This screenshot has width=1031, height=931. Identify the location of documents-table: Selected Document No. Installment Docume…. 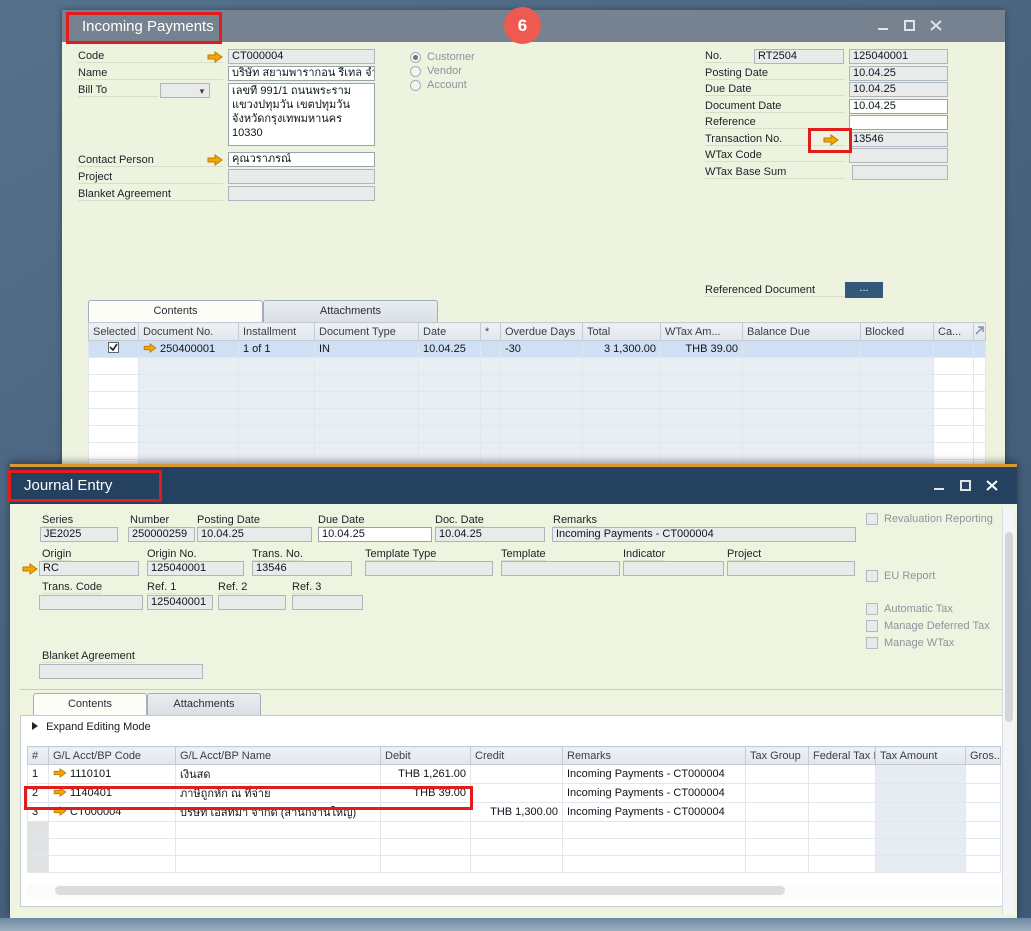
(537, 399).